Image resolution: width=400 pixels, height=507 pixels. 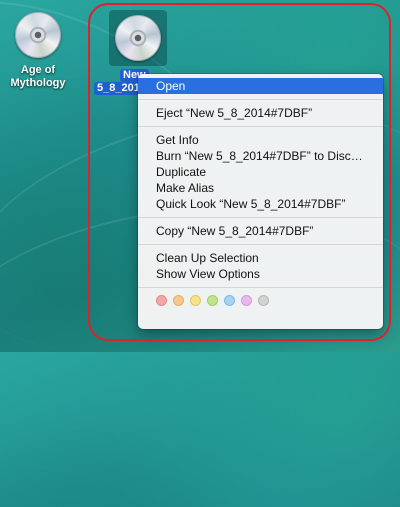 What do you see at coordinates (38, 76) in the screenshot?
I see `desktop-icon-label: Age of Mythology` at bounding box center [38, 76].